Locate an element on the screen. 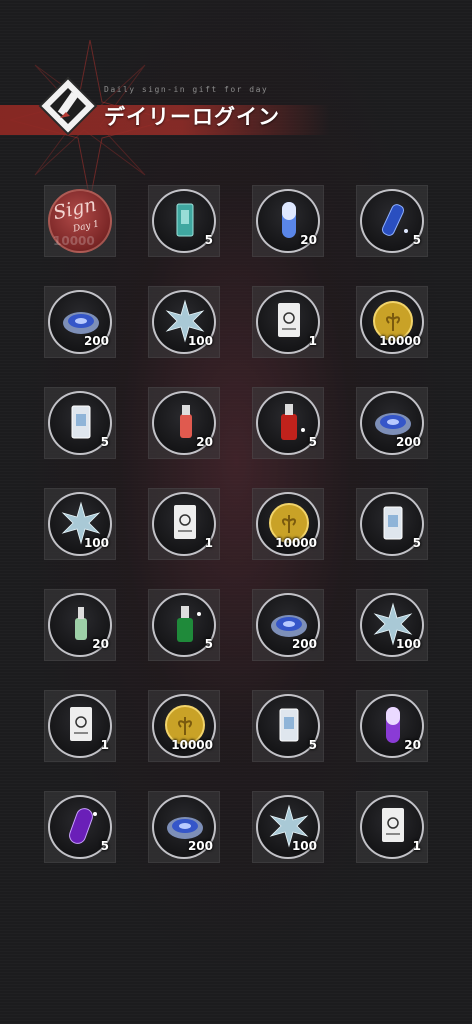 This screenshot has width=472, height=1024. reward-day-28: 1 is located at coordinates (392, 827).